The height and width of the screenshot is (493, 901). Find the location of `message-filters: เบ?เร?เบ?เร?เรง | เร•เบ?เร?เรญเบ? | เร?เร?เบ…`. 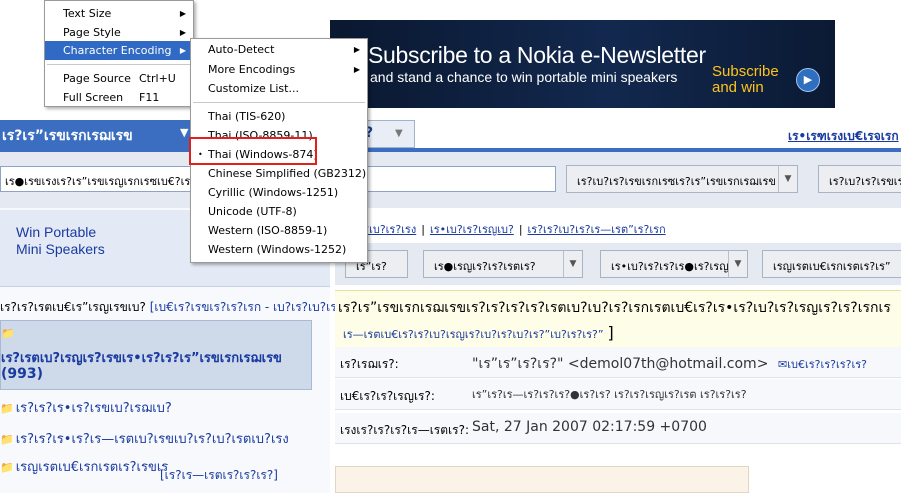

message-filters: เบ?เร?เบ?เร?เรง | เร•เบ?เร?เรญเบ? | เร?เร?เบ… is located at coordinates (501, 229).